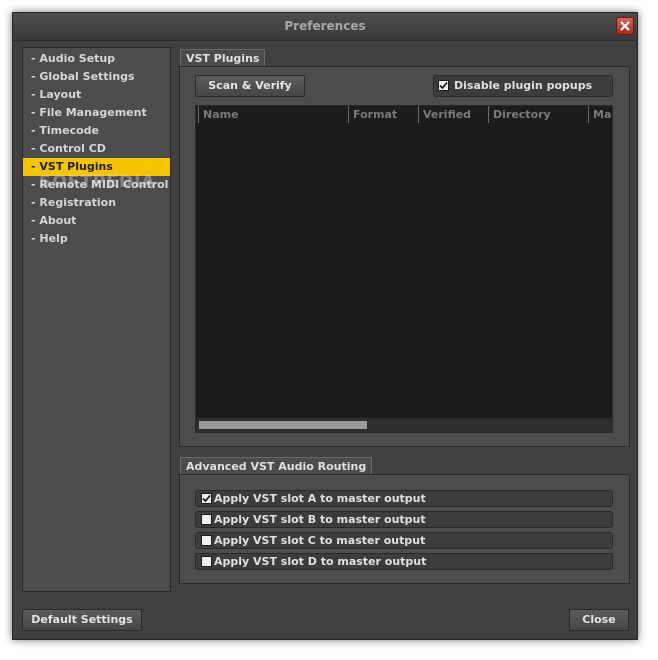 The width and height of the screenshot is (658, 660). Describe the element at coordinates (404, 425) in the screenshot. I see `horizontal-scrollbar` at that location.